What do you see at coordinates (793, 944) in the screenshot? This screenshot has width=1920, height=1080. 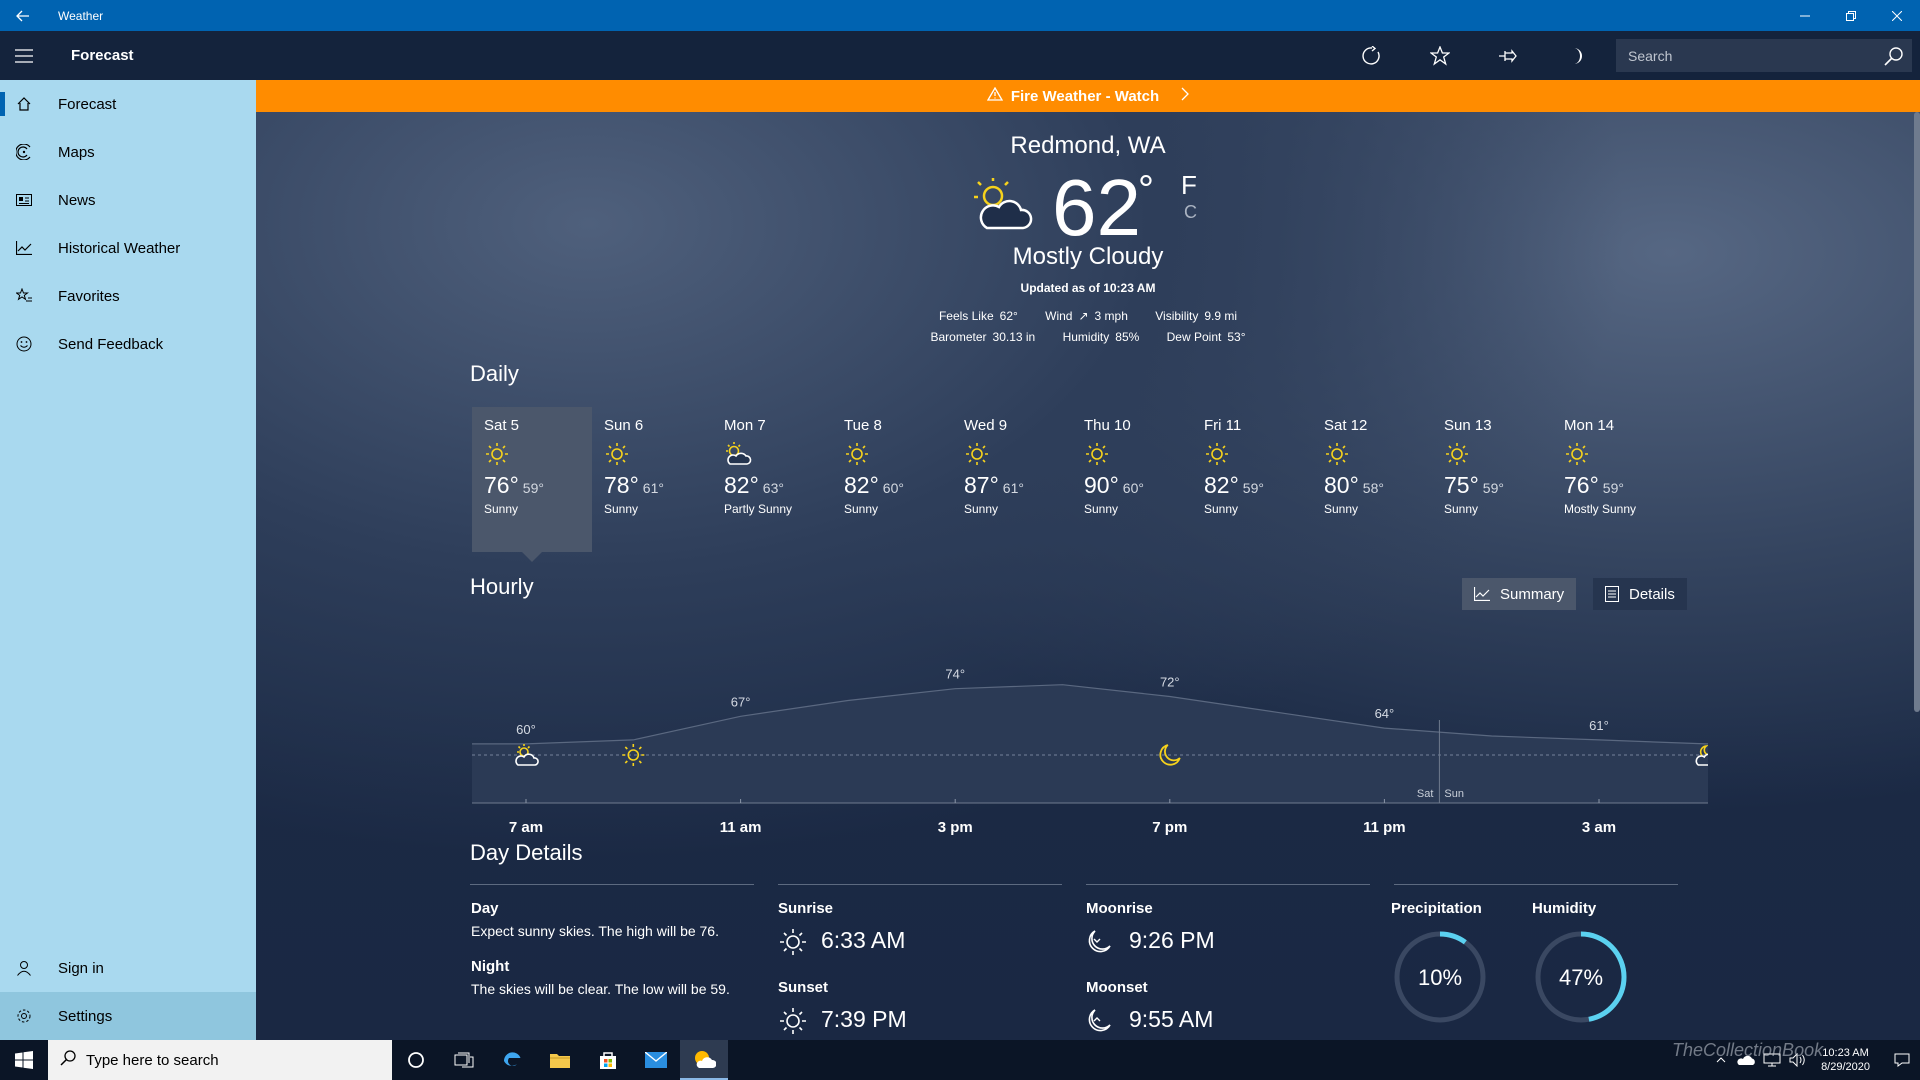 I see `sunrise-icon` at bounding box center [793, 944].